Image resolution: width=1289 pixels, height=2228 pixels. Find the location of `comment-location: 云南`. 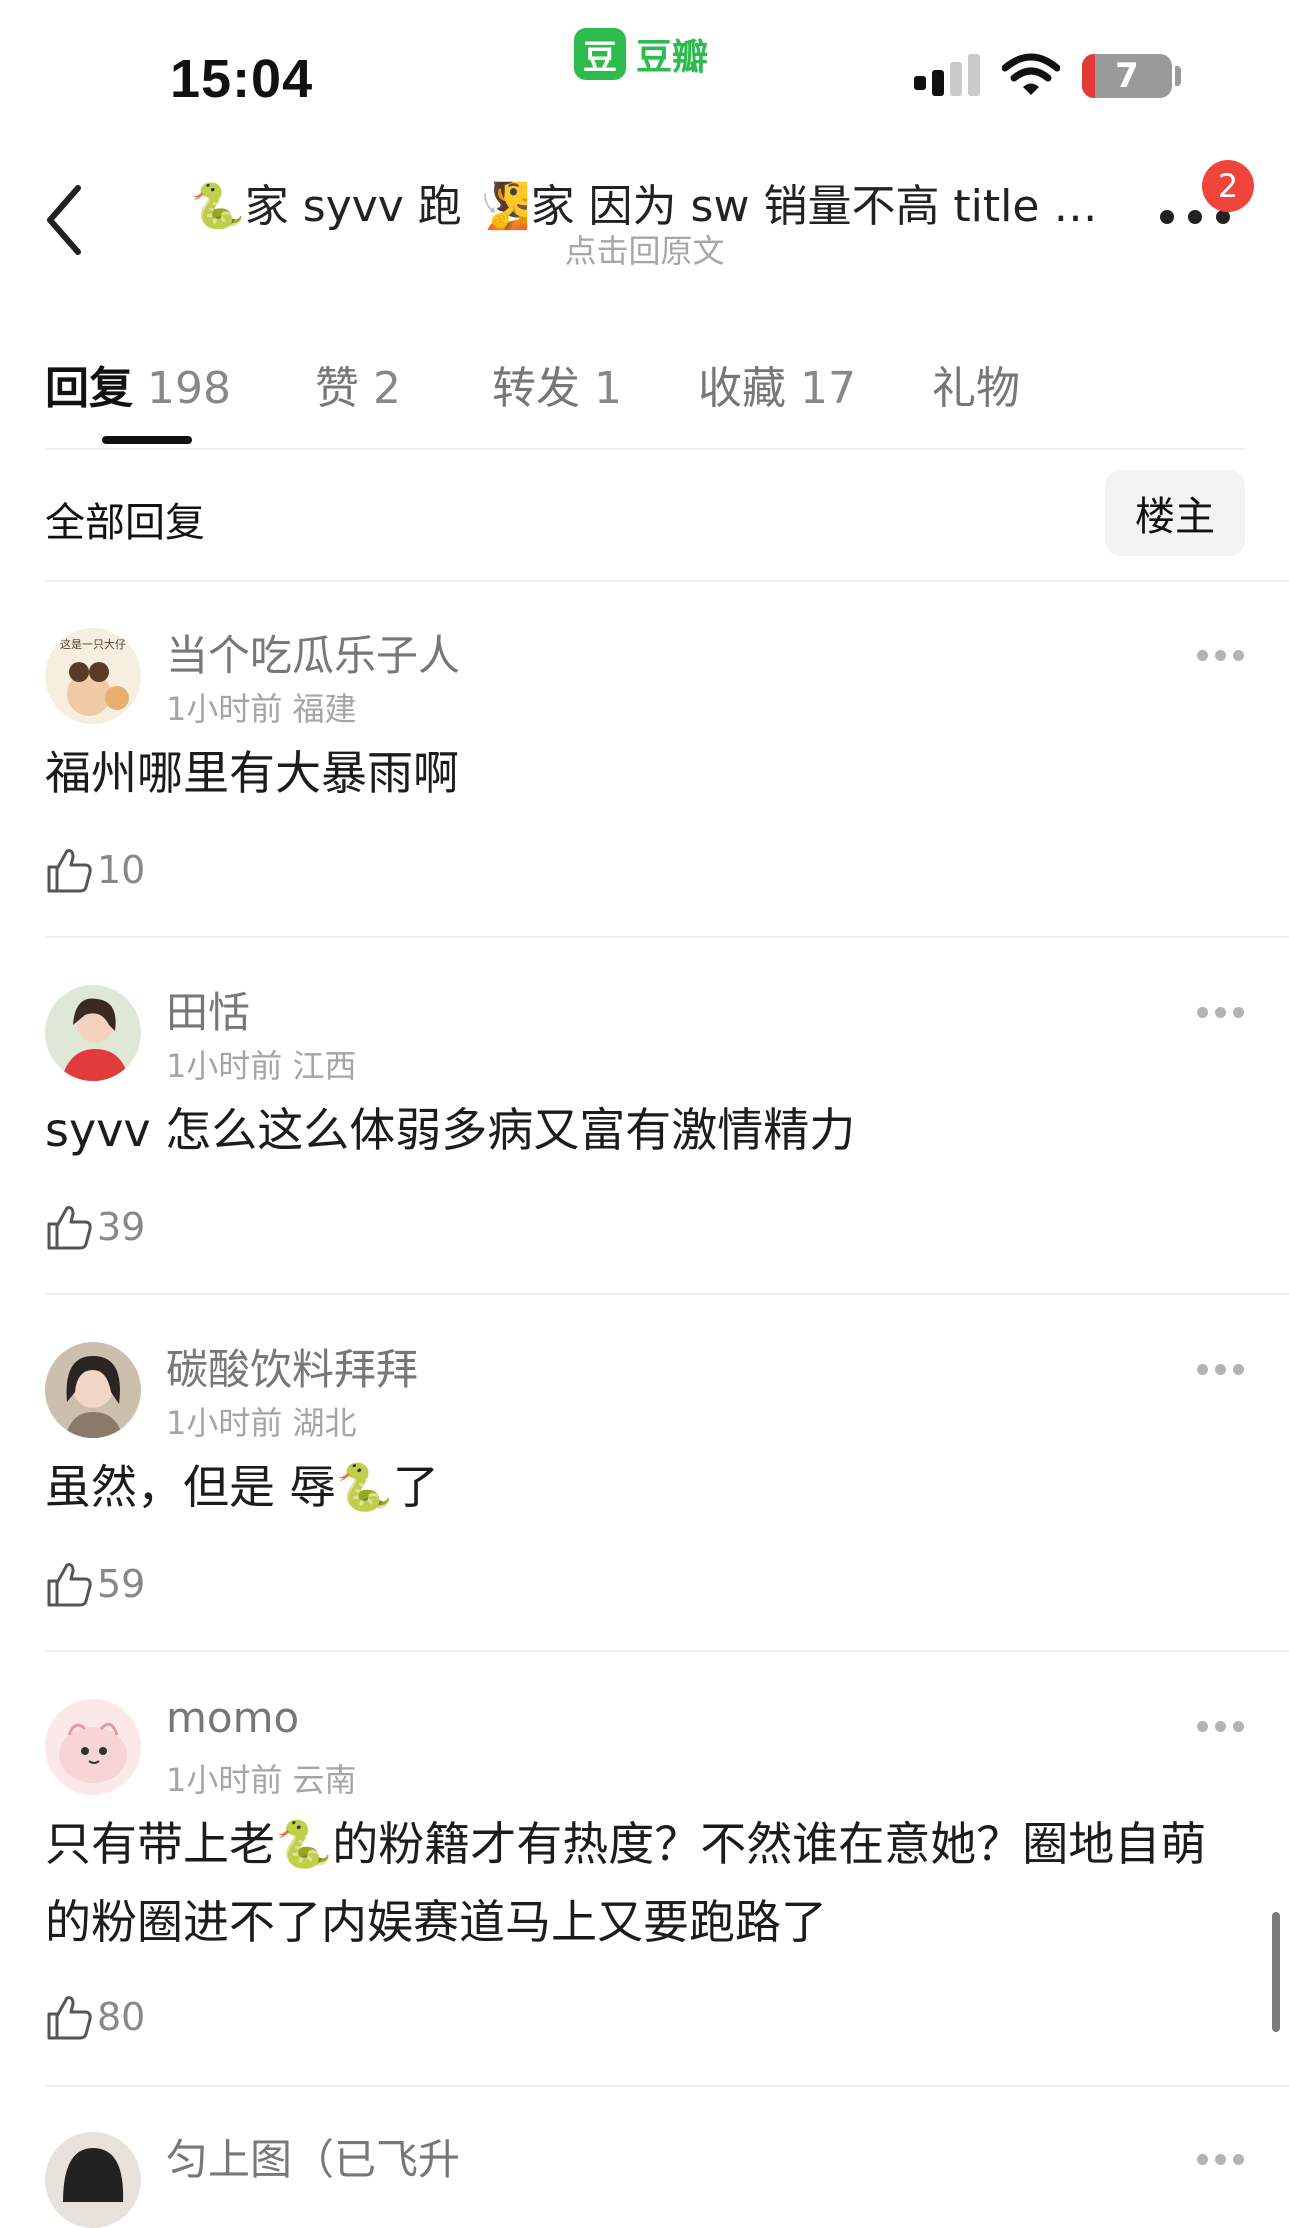

comment-location: 云南 is located at coordinates (324, 1780).